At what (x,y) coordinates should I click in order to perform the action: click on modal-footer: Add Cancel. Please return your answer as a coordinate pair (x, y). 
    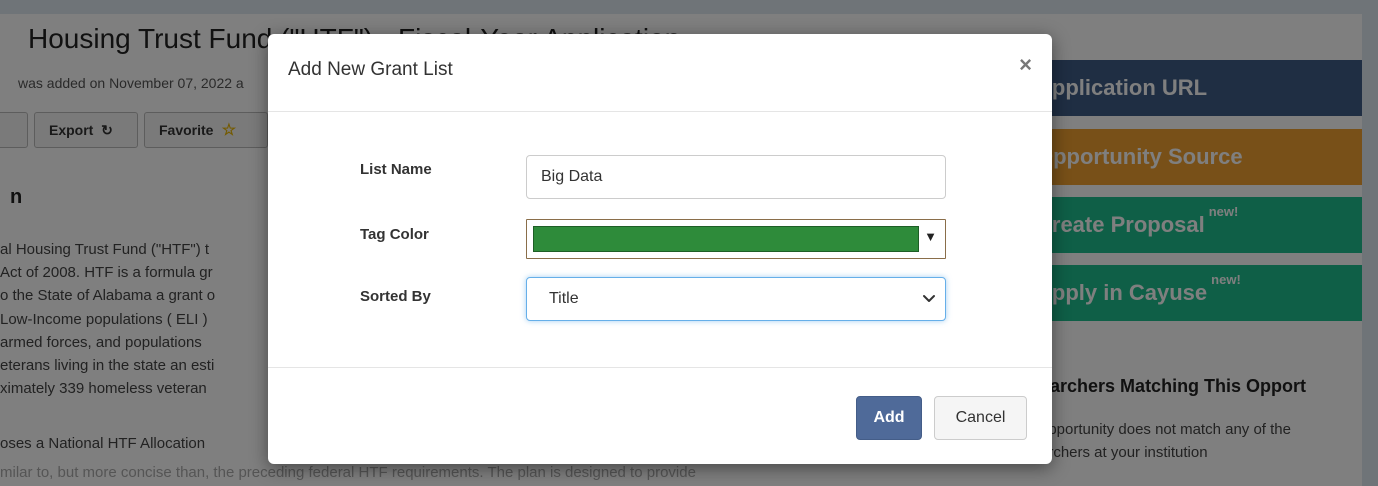
    Looking at the image, I should click on (660, 416).